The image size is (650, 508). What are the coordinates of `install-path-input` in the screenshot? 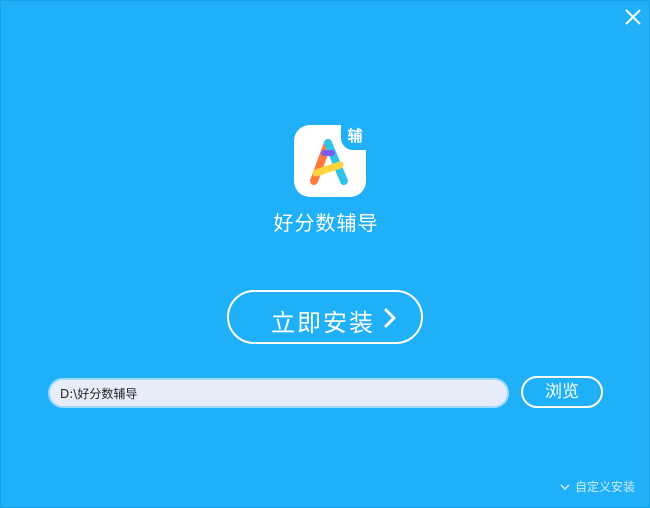 It's located at (278, 393).